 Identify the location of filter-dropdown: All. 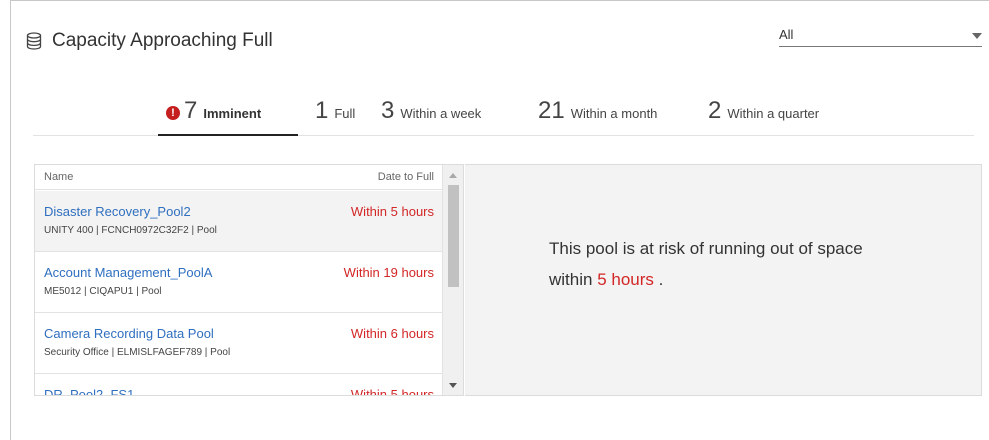
(880, 36).